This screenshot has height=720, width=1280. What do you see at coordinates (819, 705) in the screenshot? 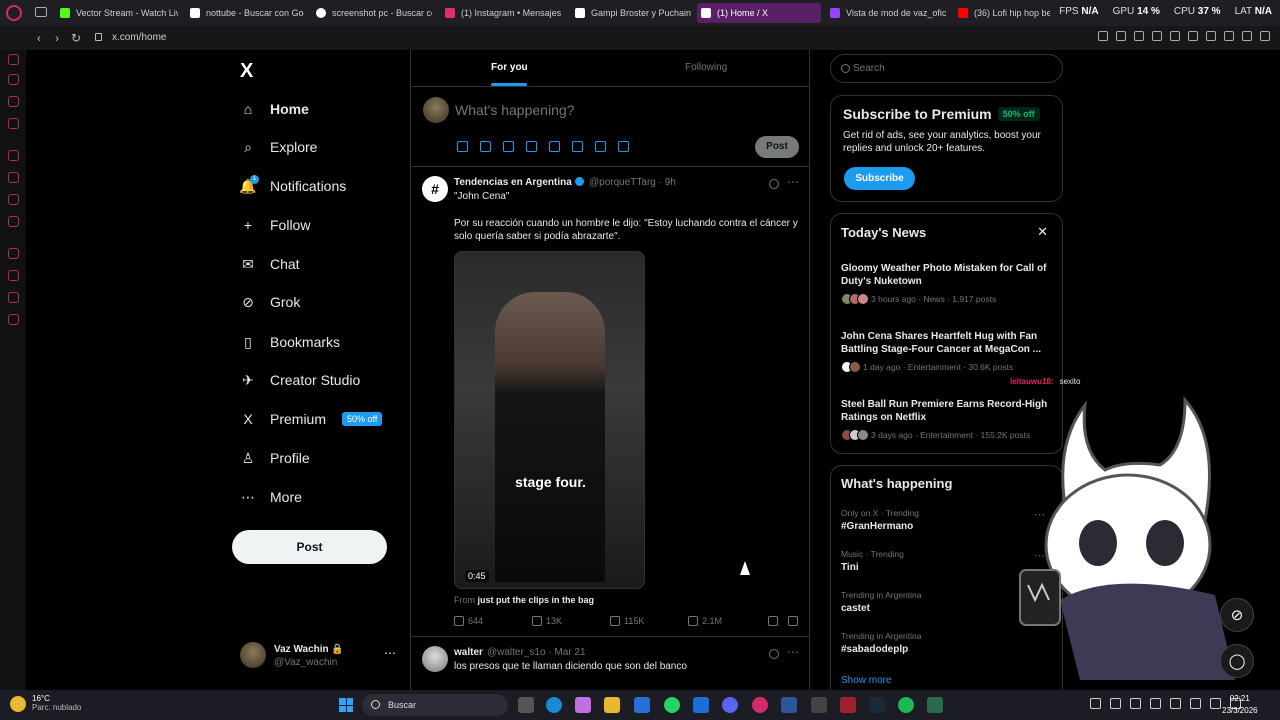
I see `obs-icon` at bounding box center [819, 705].